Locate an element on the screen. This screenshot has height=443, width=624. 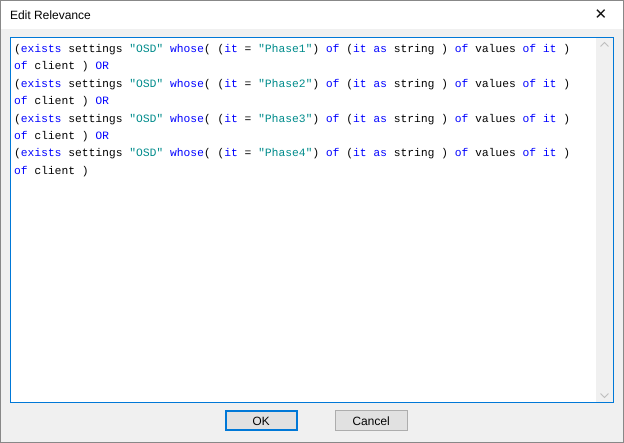
code-line: of client ) is located at coordinates (52, 172).